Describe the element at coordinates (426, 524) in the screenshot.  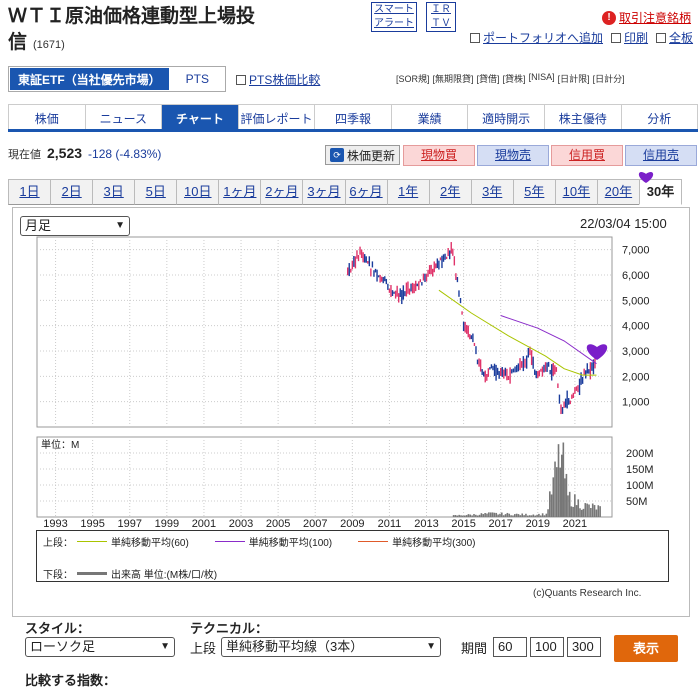
I see `x-tick-label: 2013` at that location.